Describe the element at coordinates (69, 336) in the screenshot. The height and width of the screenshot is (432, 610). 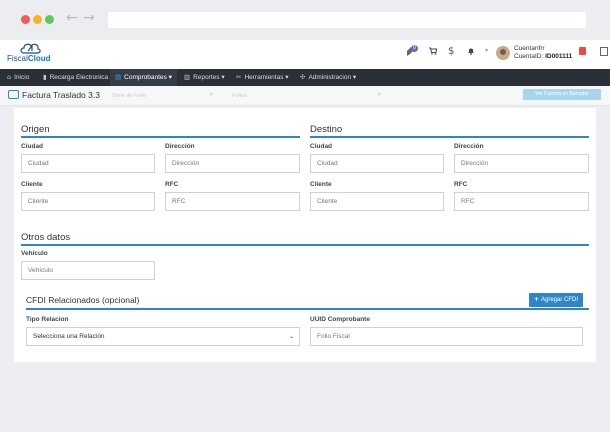
I see `tipo-relacion-value: Selecciona una Relación` at that location.